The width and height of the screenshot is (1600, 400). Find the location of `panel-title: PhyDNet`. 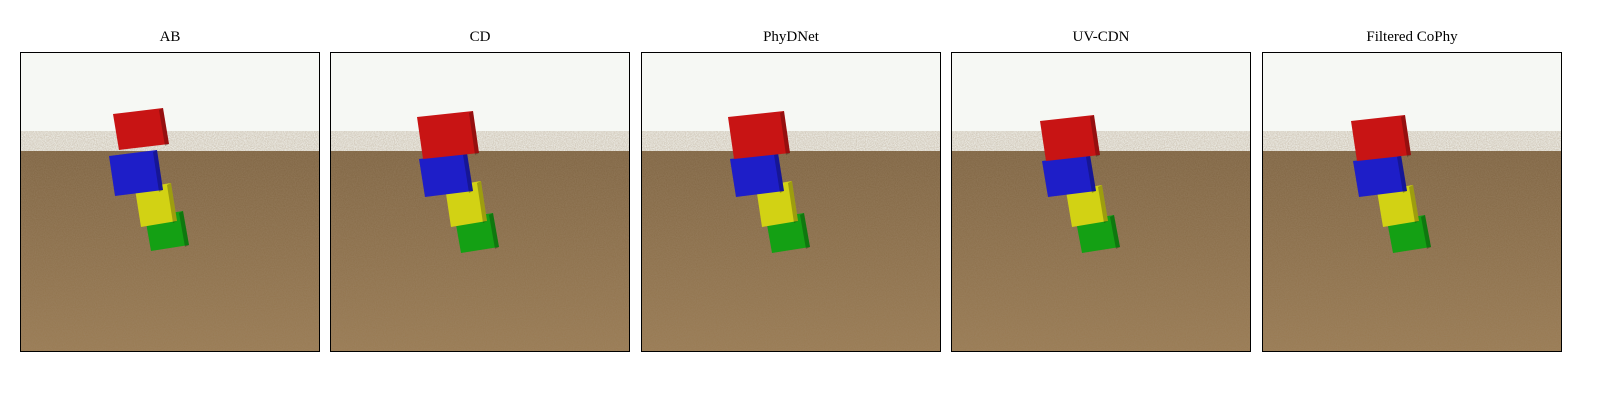

panel-title: PhyDNet is located at coordinates (791, 37).